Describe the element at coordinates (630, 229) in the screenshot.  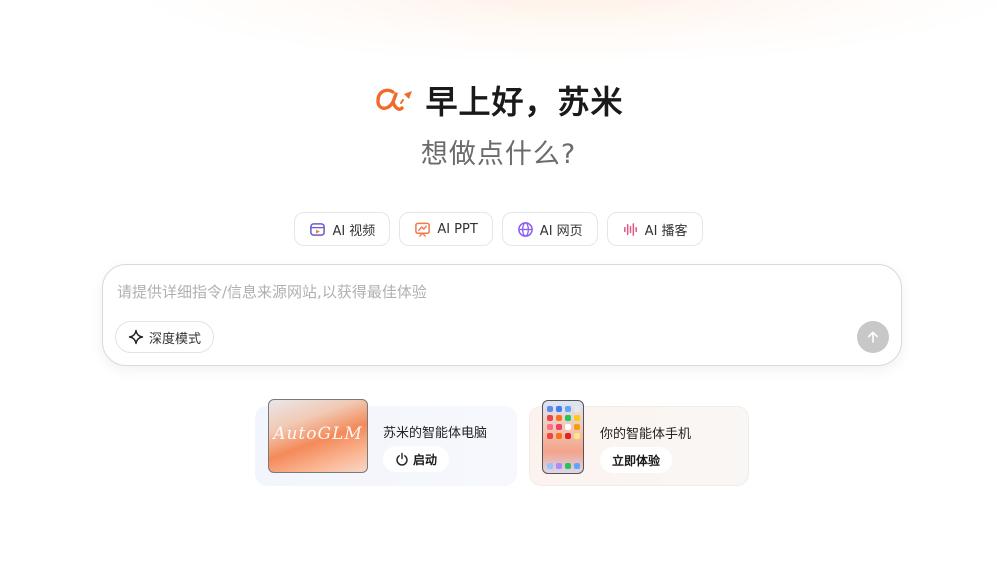
I see `audio-wave-icon` at that location.